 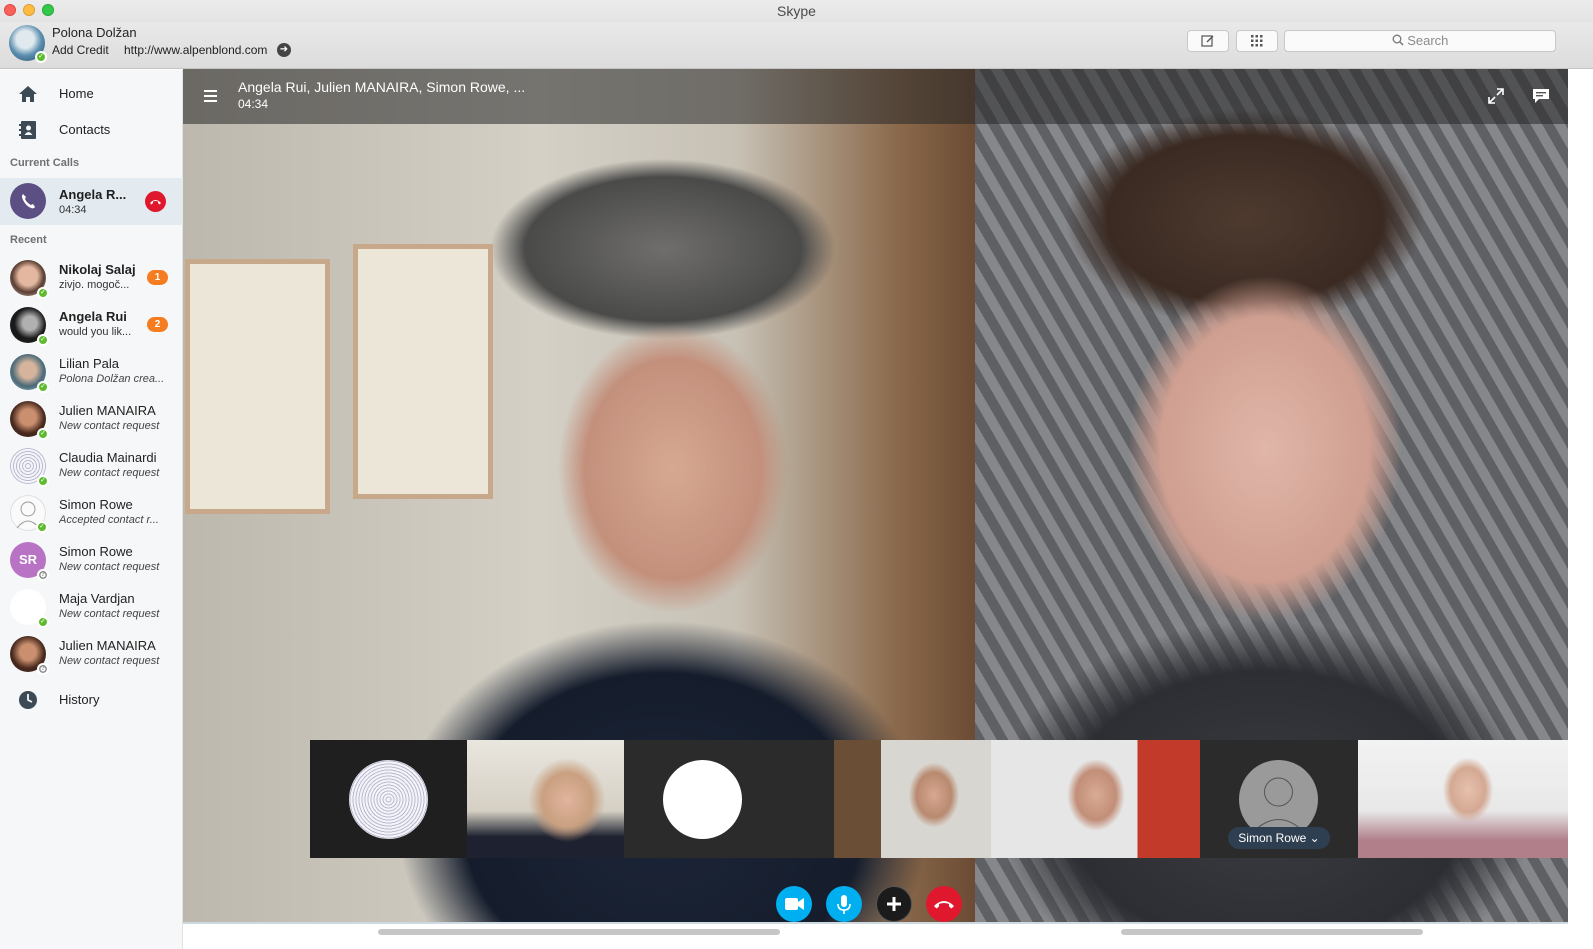 What do you see at coordinates (97, 598) in the screenshot?
I see `contact-name: Maja Vardjan` at bounding box center [97, 598].